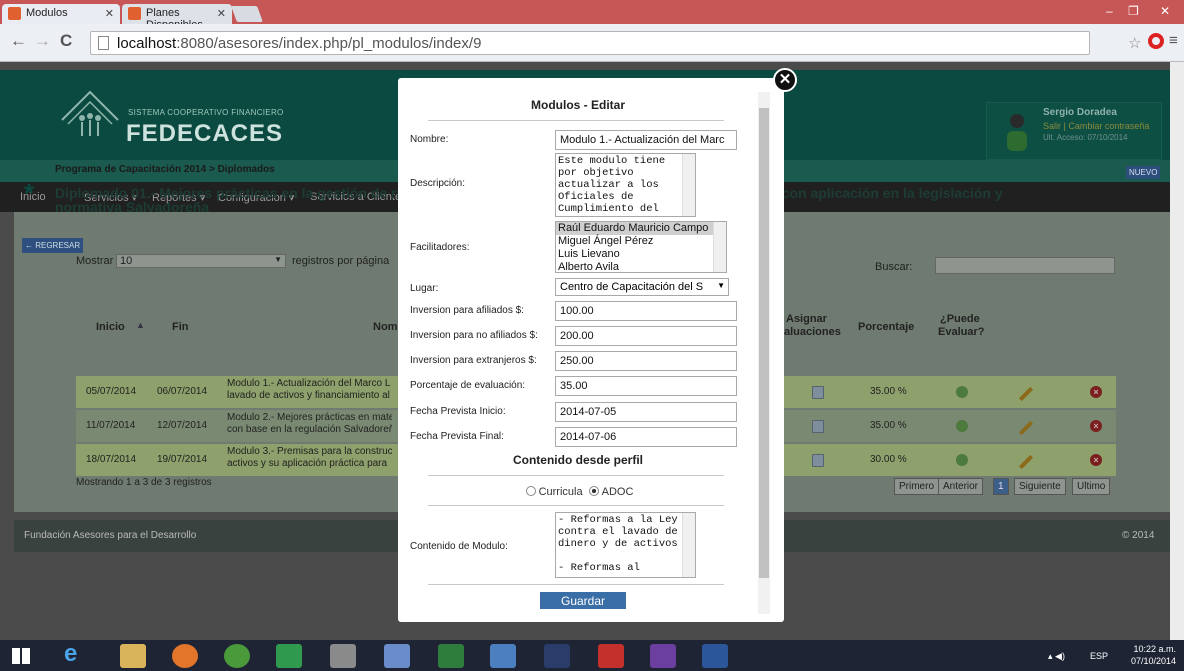 This screenshot has width=1184, height=671. I want to click on guardar-button: Guardar, so click(583, 600).